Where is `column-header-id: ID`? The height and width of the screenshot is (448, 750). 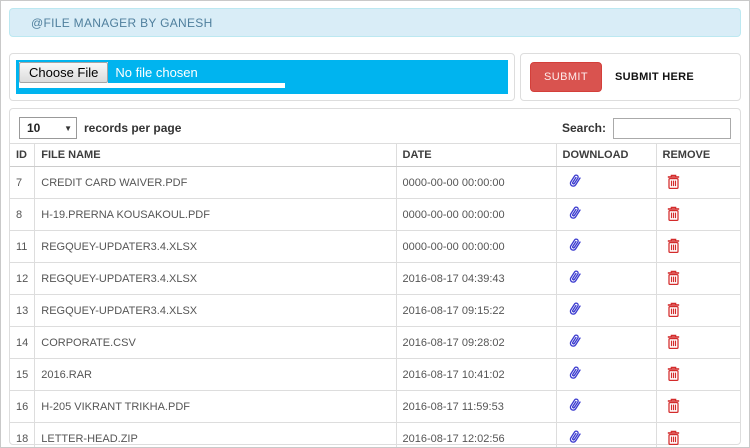
column-header-id: ID is located at coordinates (23, 155).